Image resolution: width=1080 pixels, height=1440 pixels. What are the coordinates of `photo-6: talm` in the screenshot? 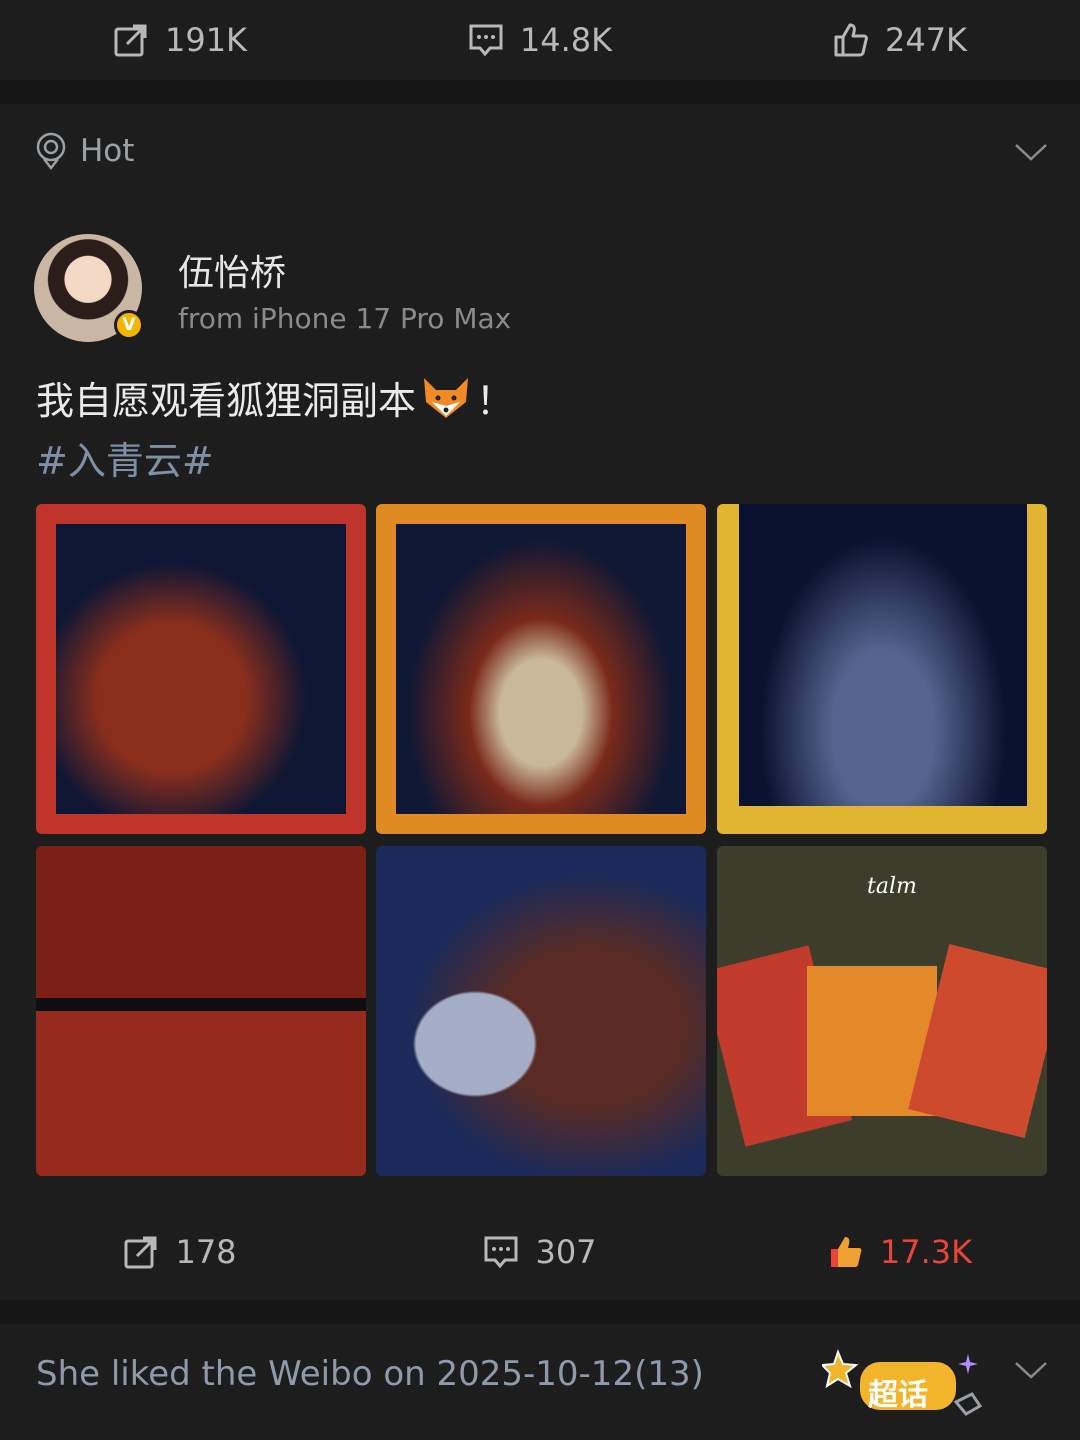 It's located at (882, 1011).